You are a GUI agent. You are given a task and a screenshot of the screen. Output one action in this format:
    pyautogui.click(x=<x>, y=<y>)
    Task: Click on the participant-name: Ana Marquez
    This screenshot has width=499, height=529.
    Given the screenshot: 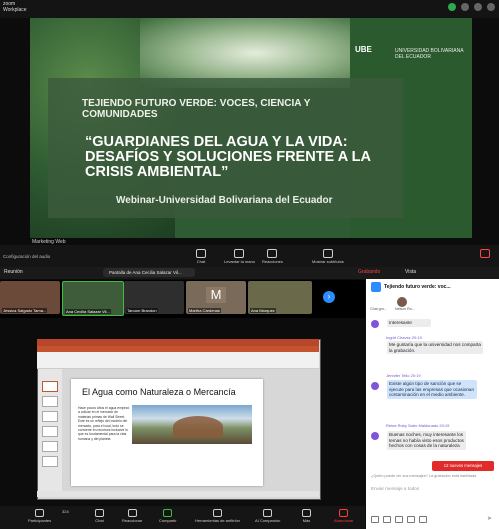 What is the action you would take?
    pyautogui.click(x=263, y=310)
    